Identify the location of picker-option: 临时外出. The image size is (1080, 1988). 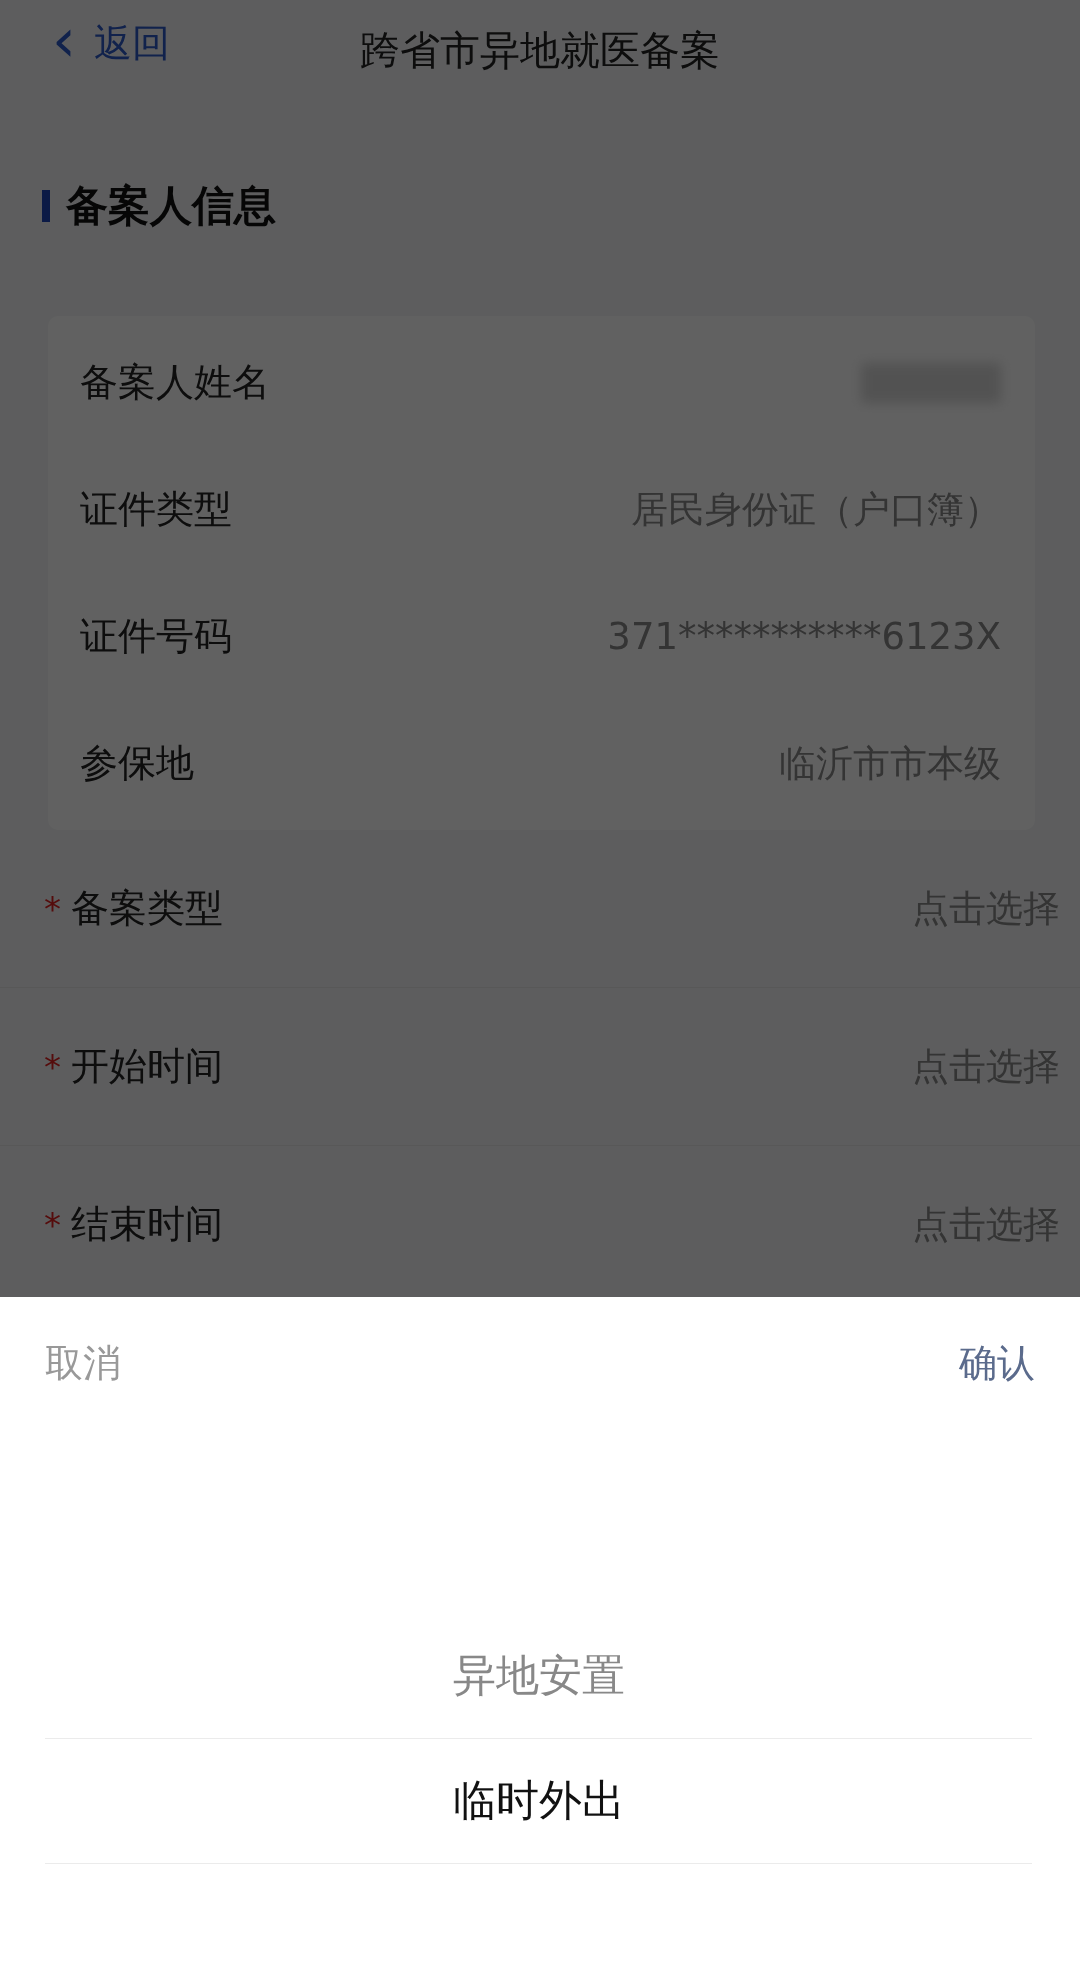
(538, 1801).